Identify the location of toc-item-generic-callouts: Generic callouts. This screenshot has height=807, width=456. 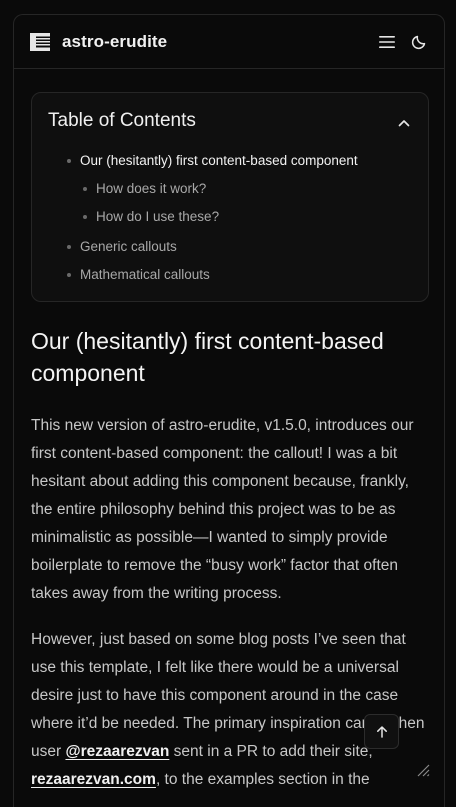
(122, 246).